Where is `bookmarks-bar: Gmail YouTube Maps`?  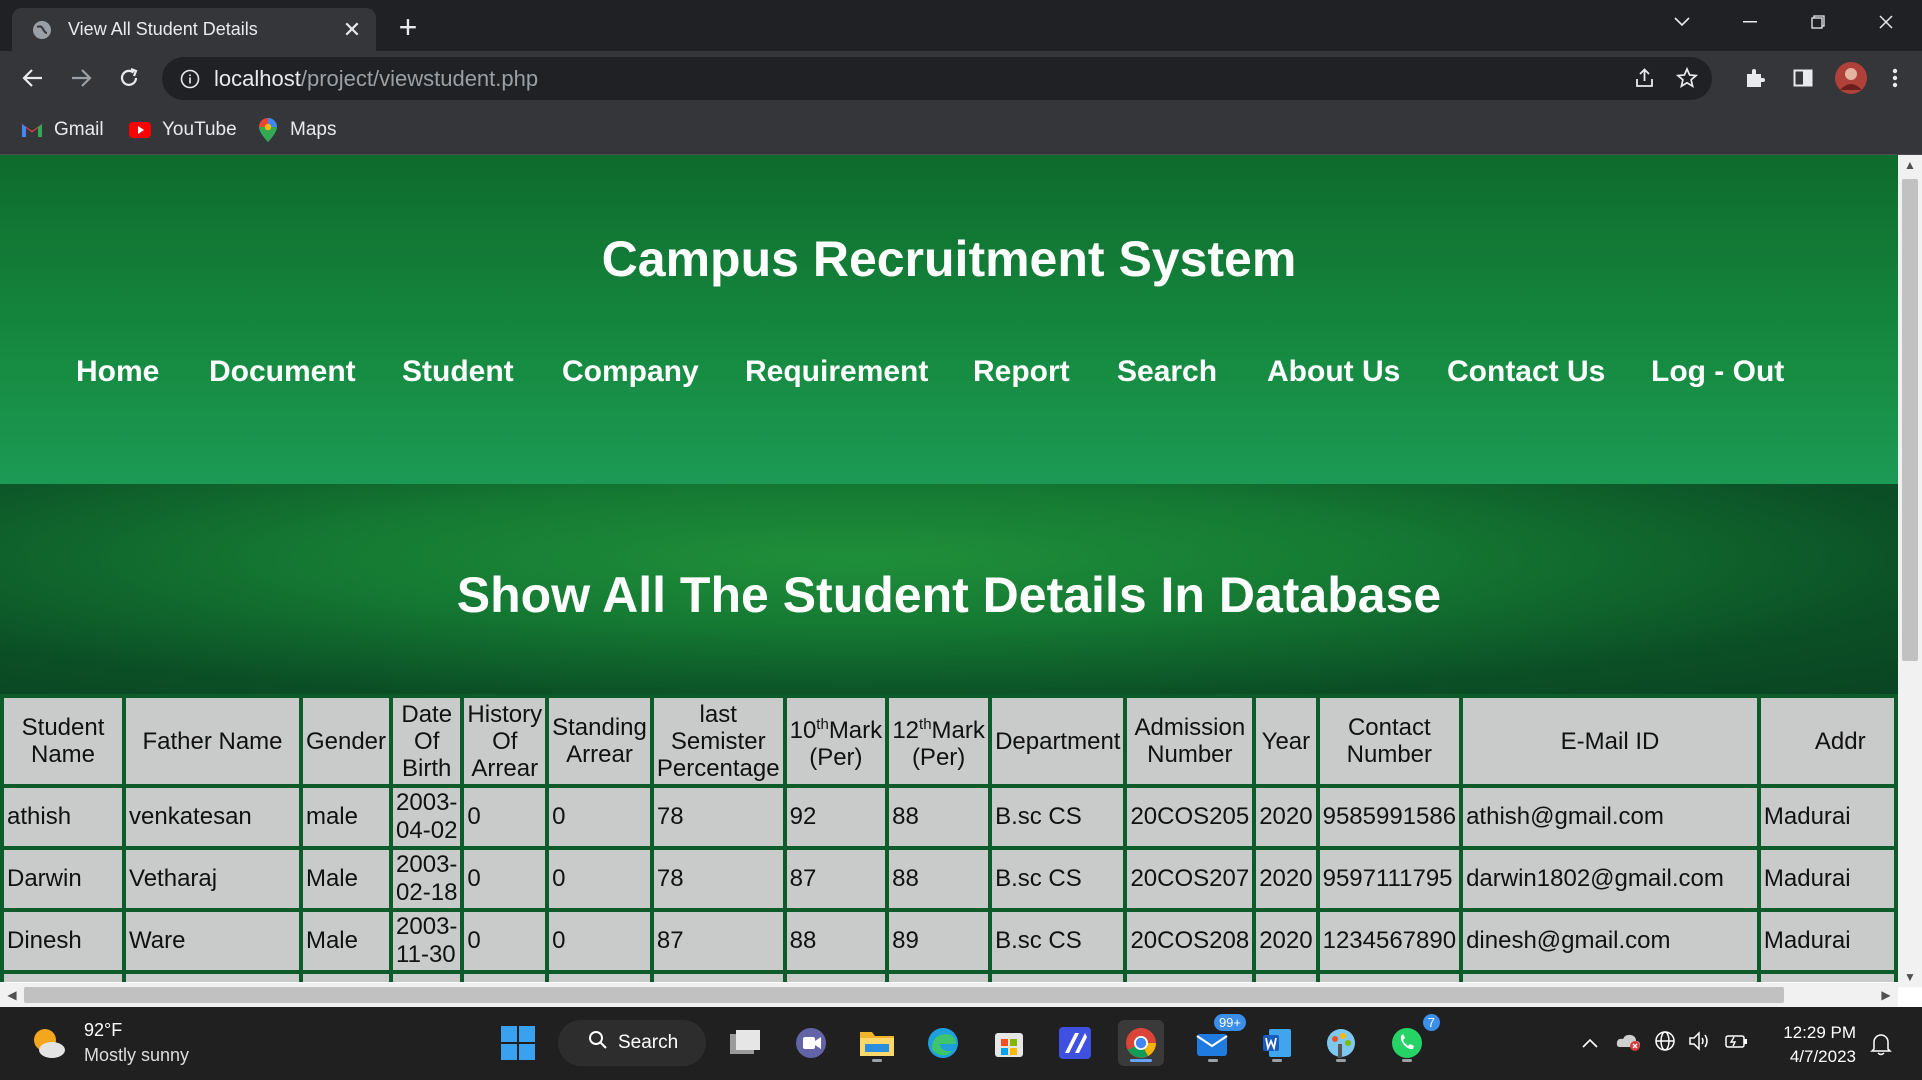 bookmarks-bar: Gmail YouTube Maps is located at coordinates (961, 130).